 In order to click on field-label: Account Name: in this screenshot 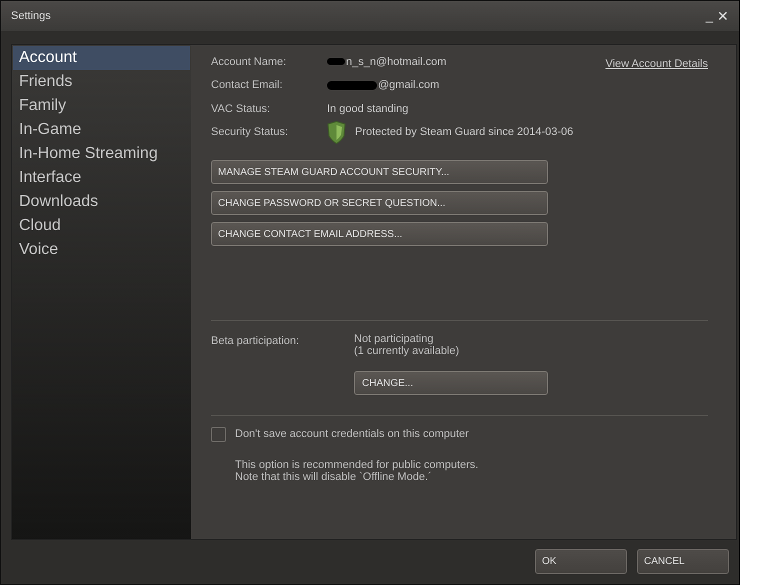, I will do `click(249, 62)`.